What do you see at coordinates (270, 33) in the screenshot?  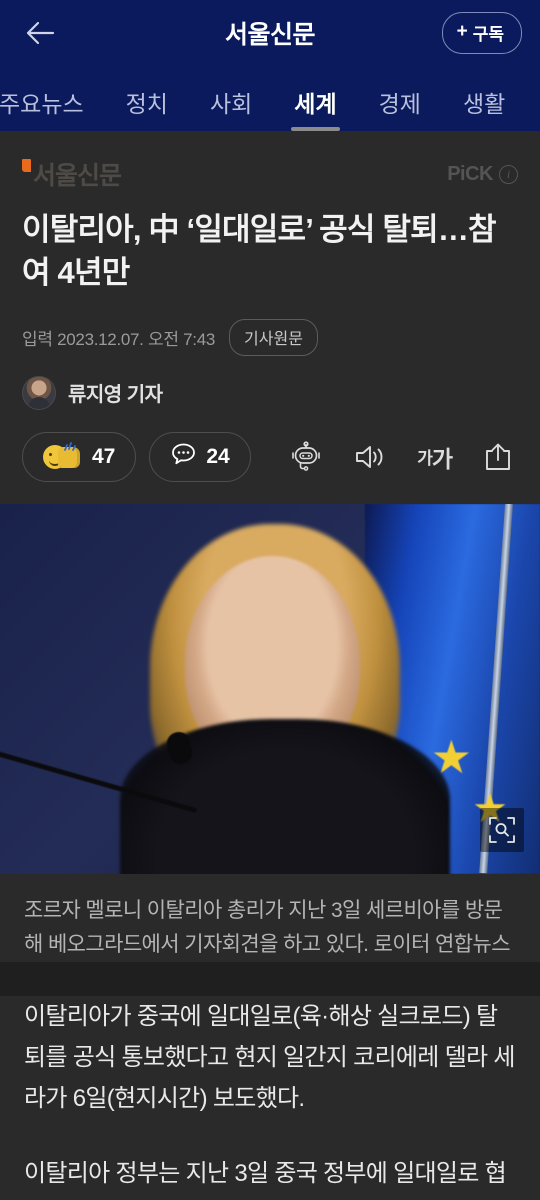 I see `top-navigation-bar: 서울신문 + 구독` at bounding box center [270, 33].